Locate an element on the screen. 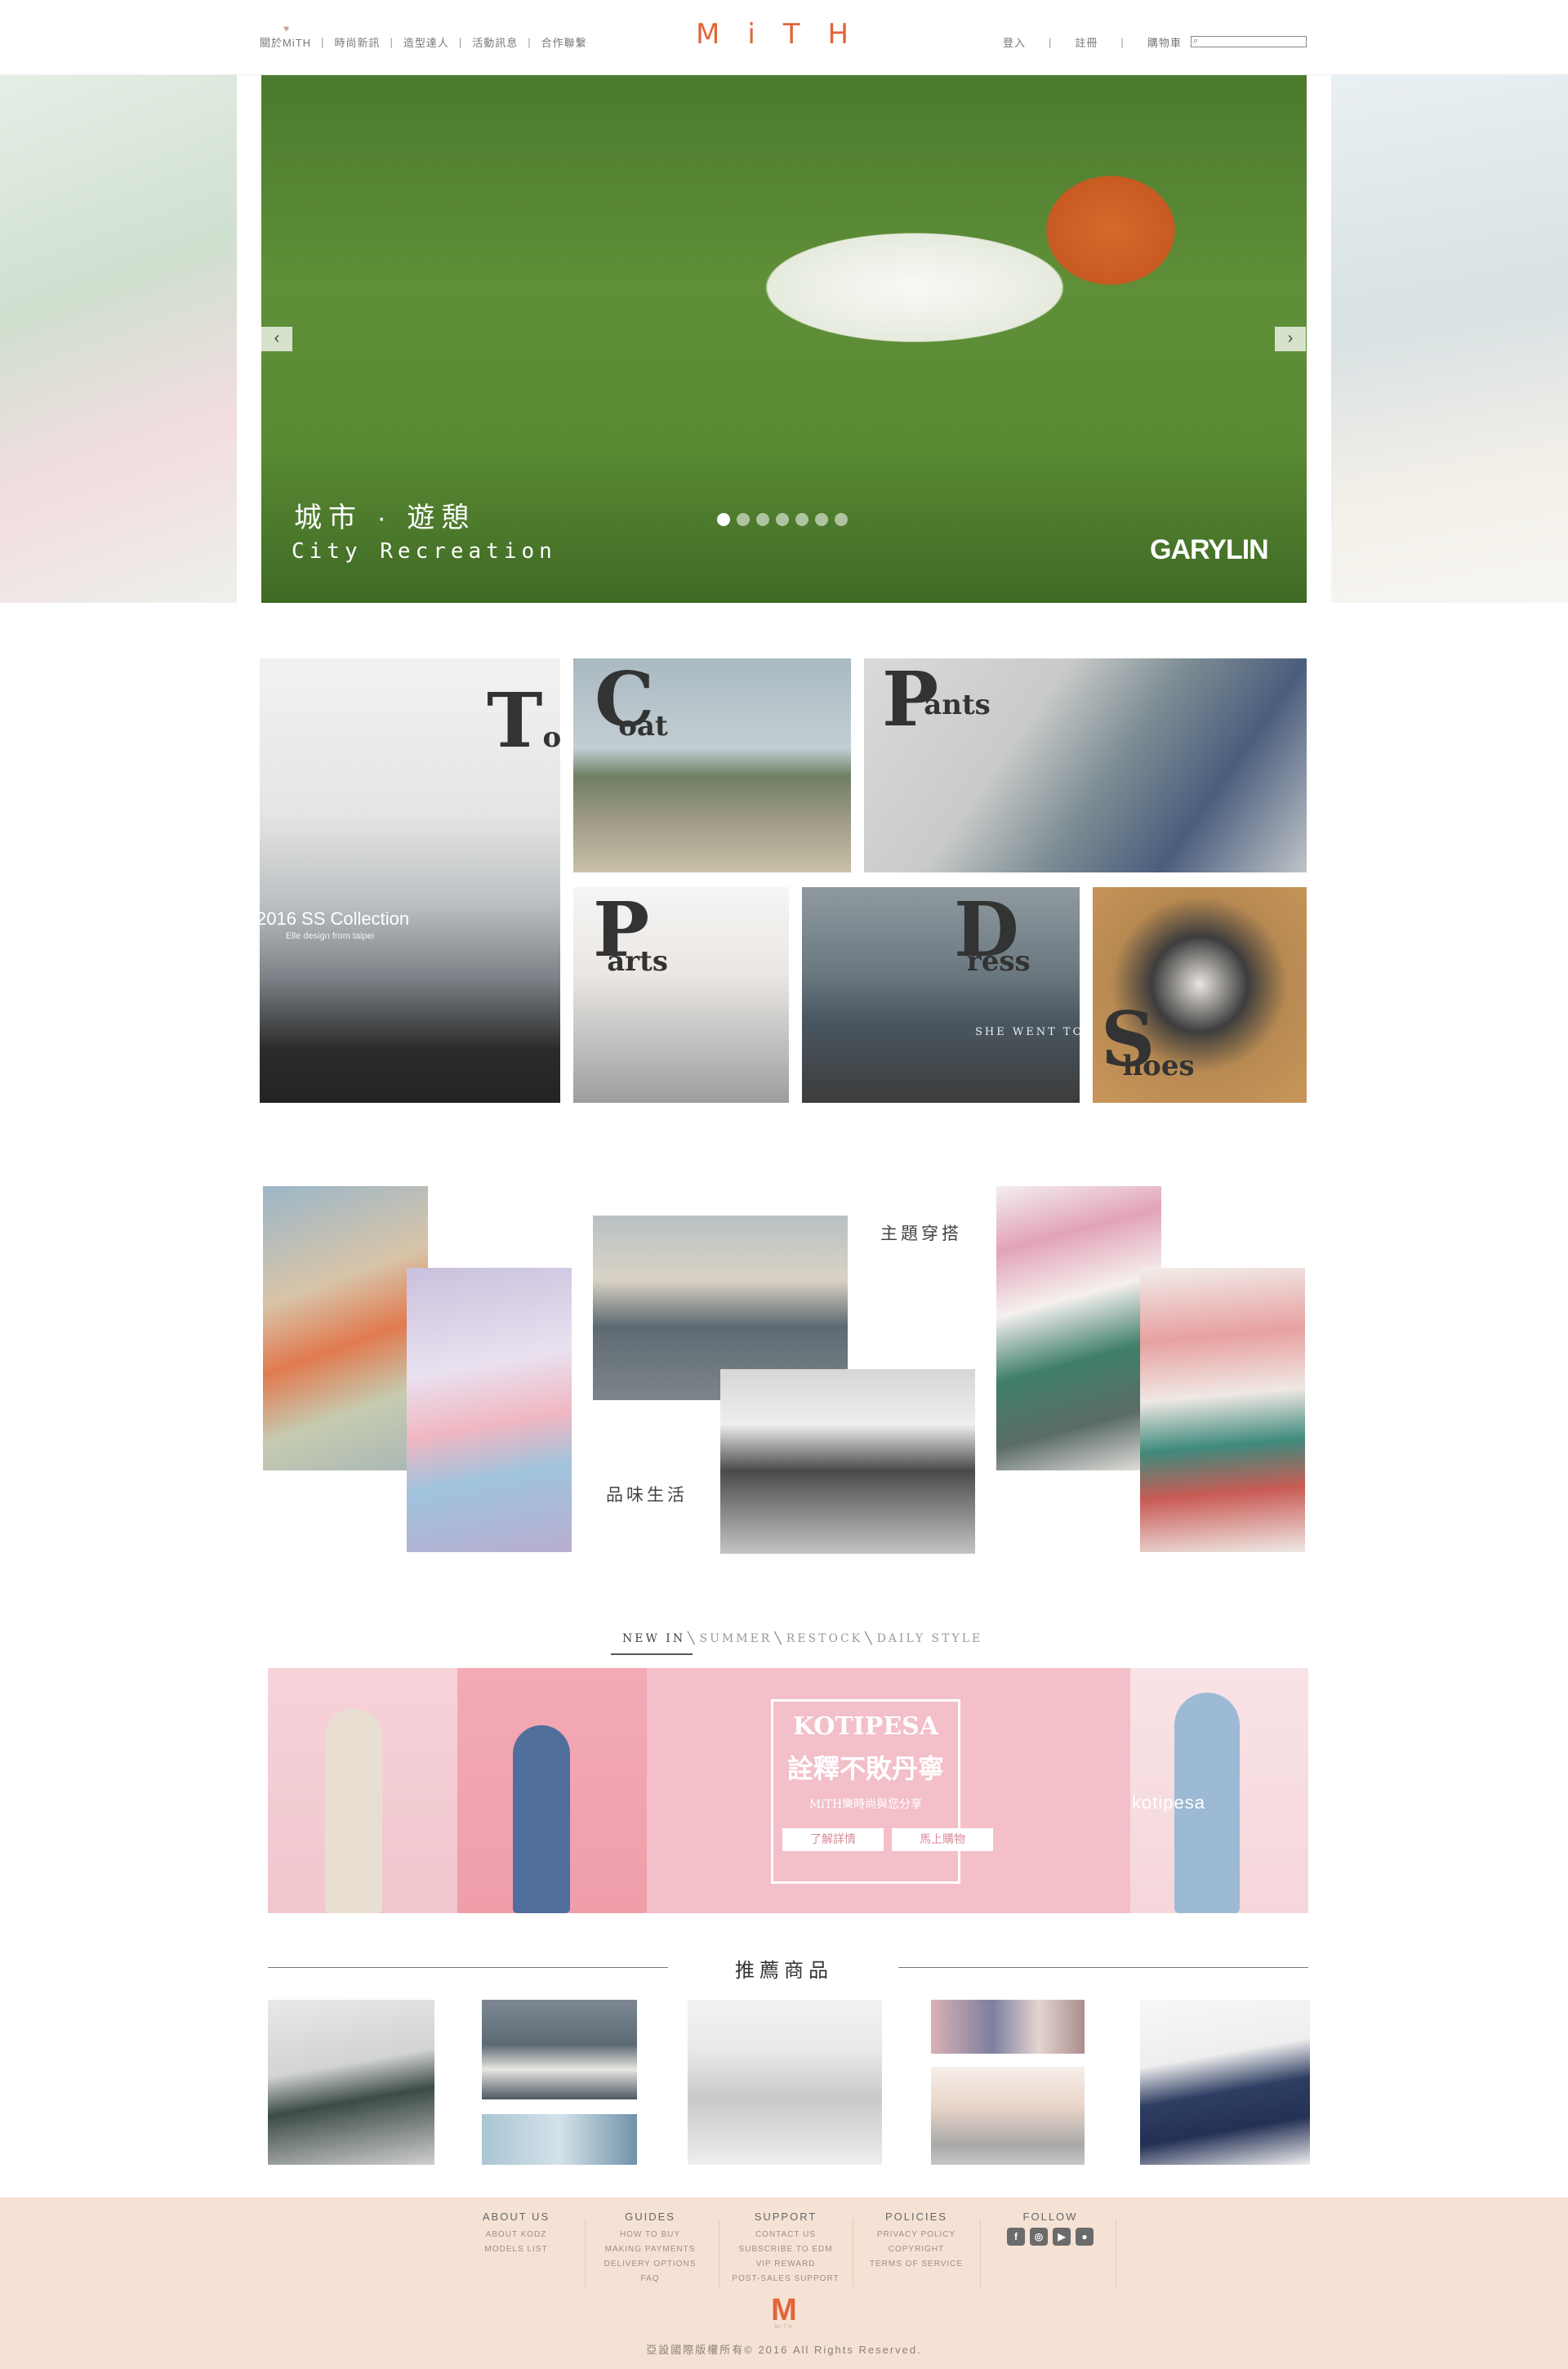 Image resolution: width=1568 pixels, height=2369 pixels. footer-link: TERMS OF SERVICE is located at coordinates (916, 2264).